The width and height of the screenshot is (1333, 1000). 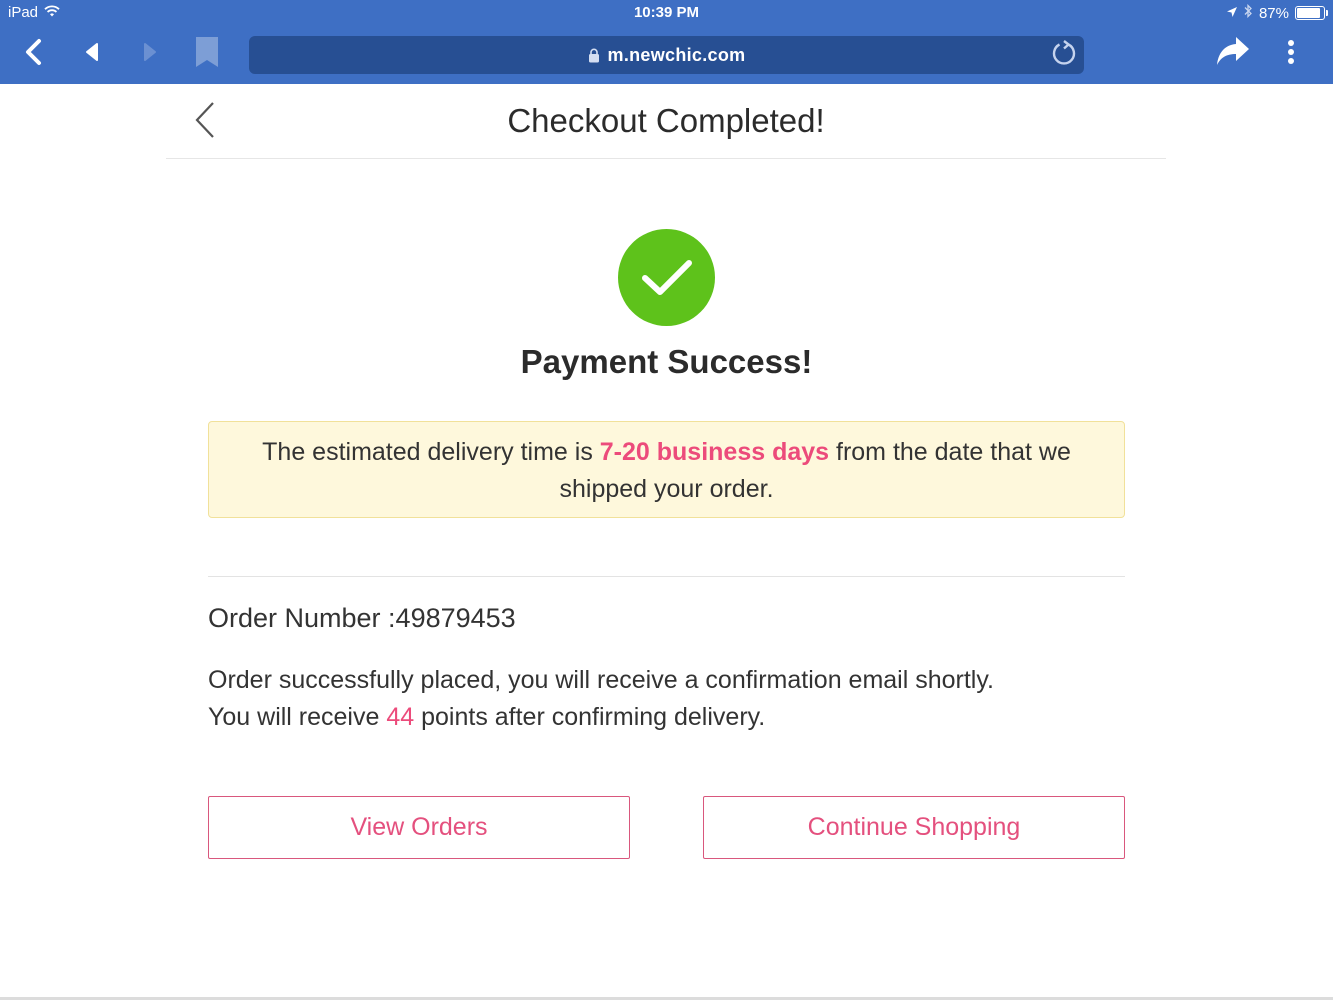 What do you see at coordinates (419, 827) in the screenshot?
I see `view-orders-button: View Orders` at bounding box center [419, 827].